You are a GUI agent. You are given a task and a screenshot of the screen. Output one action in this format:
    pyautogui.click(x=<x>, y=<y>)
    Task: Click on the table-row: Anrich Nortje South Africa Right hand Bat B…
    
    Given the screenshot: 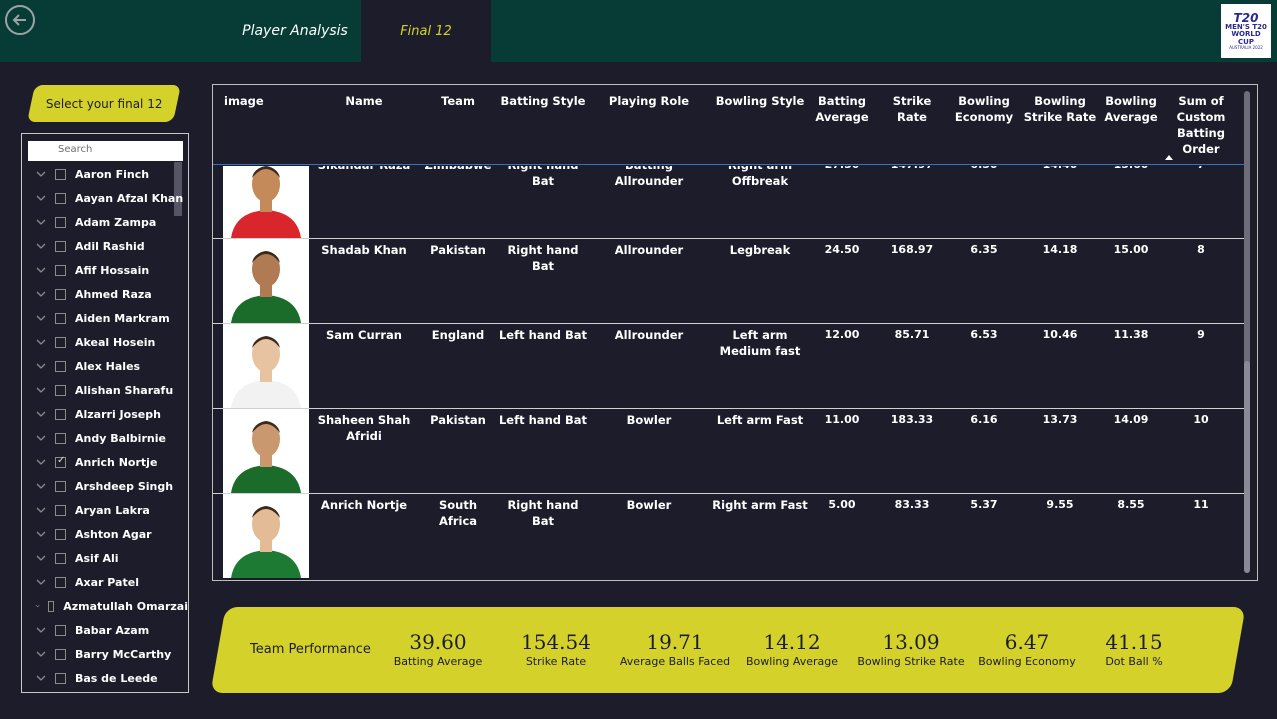 What is the action you would take?
    pyautogui.click(x=729, y=536)
    